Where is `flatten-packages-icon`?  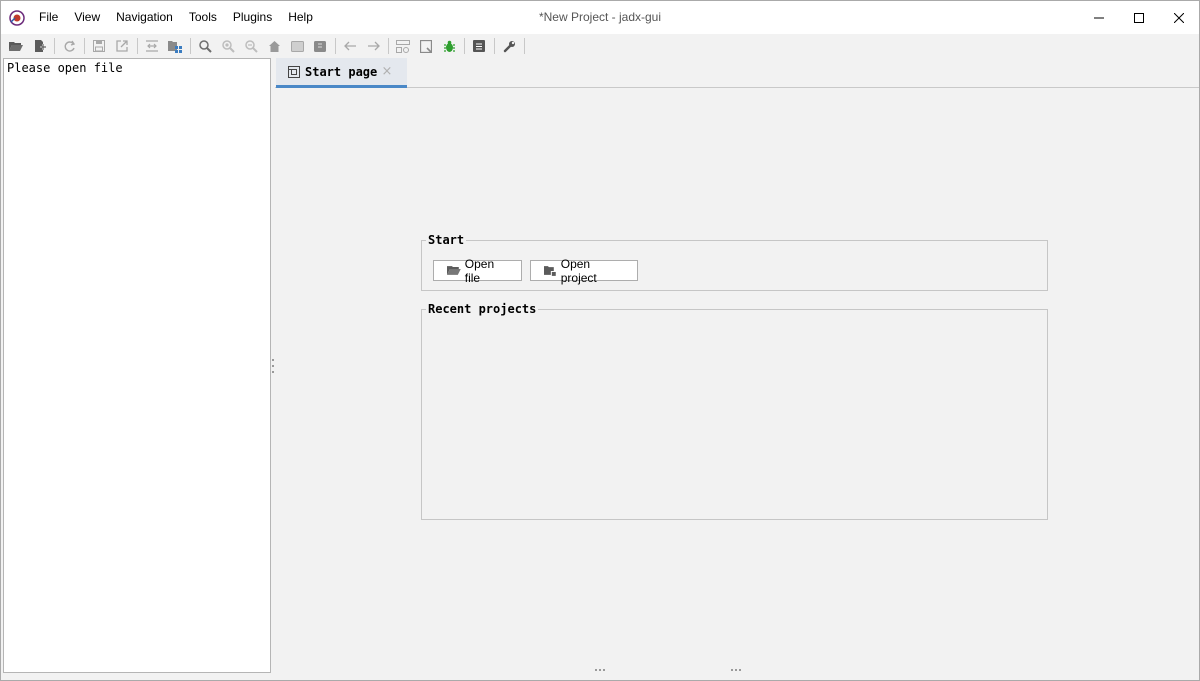 flatten-packages-icon is located at coordinates (175, 46).